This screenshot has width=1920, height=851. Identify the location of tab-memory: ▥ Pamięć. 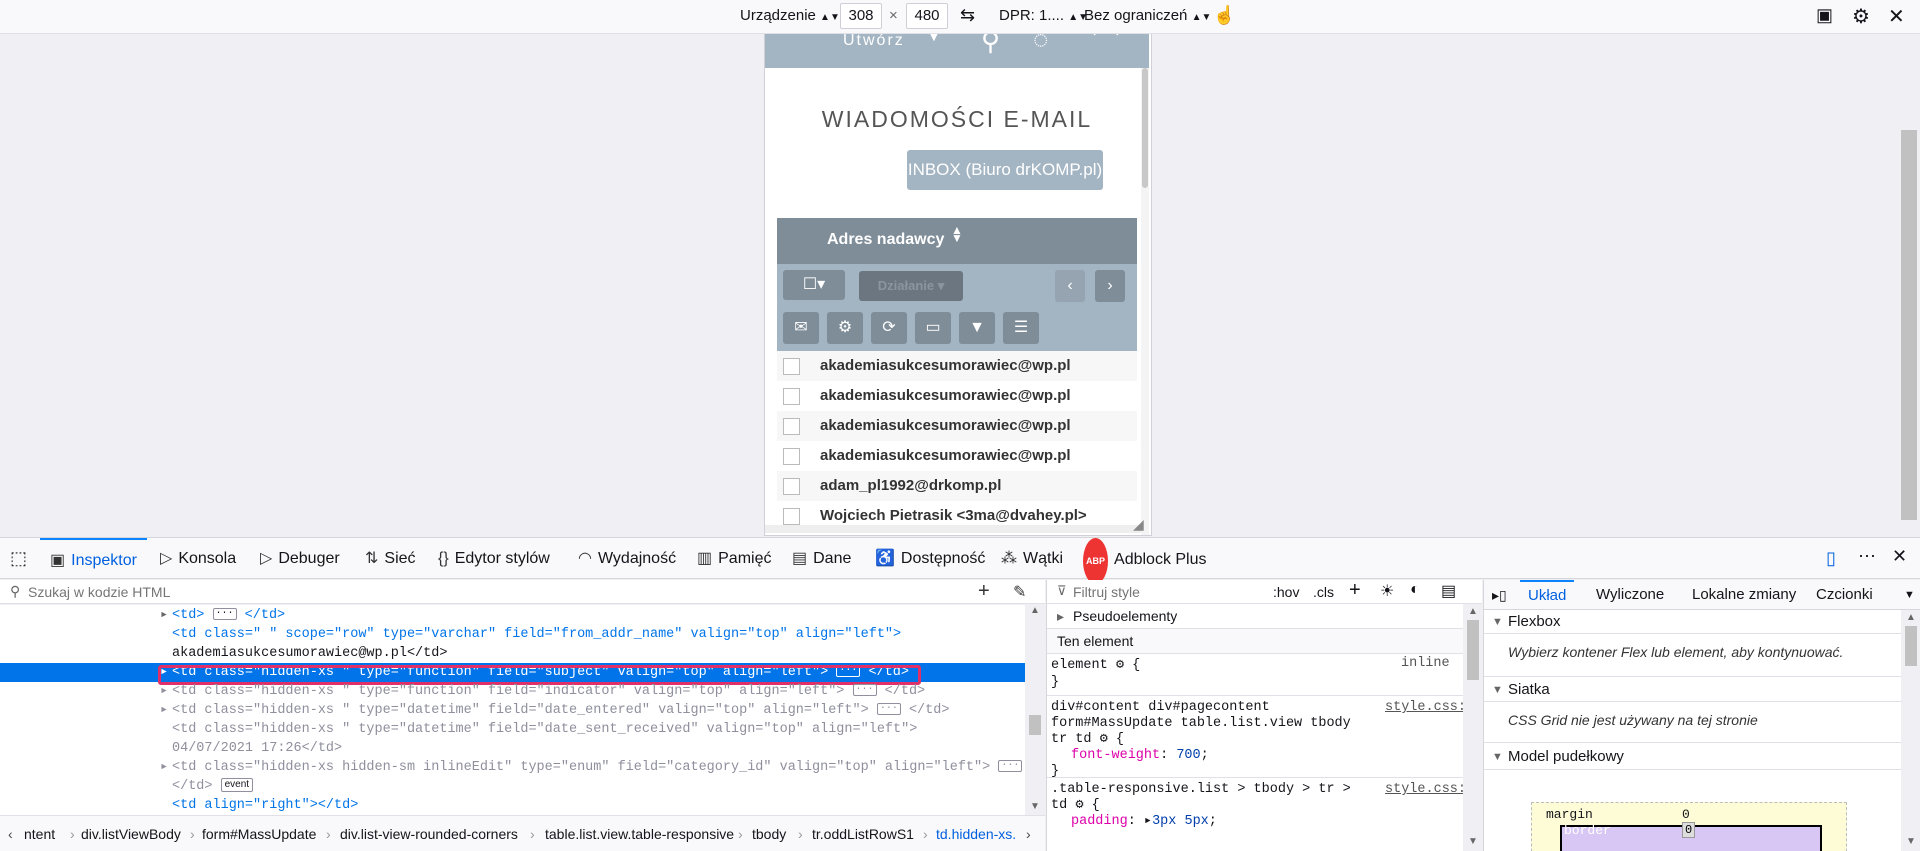
(734, 559).